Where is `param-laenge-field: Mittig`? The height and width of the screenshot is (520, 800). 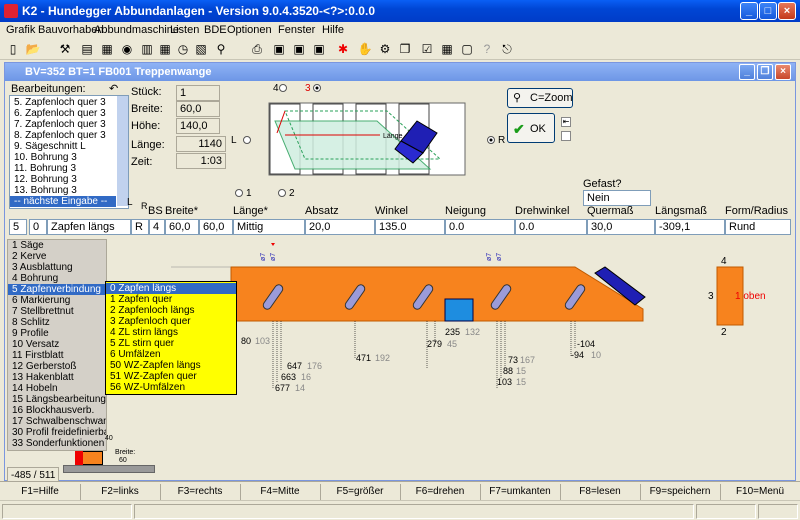 param-laenge-field: Mittig is located at coordinates (269, 227).